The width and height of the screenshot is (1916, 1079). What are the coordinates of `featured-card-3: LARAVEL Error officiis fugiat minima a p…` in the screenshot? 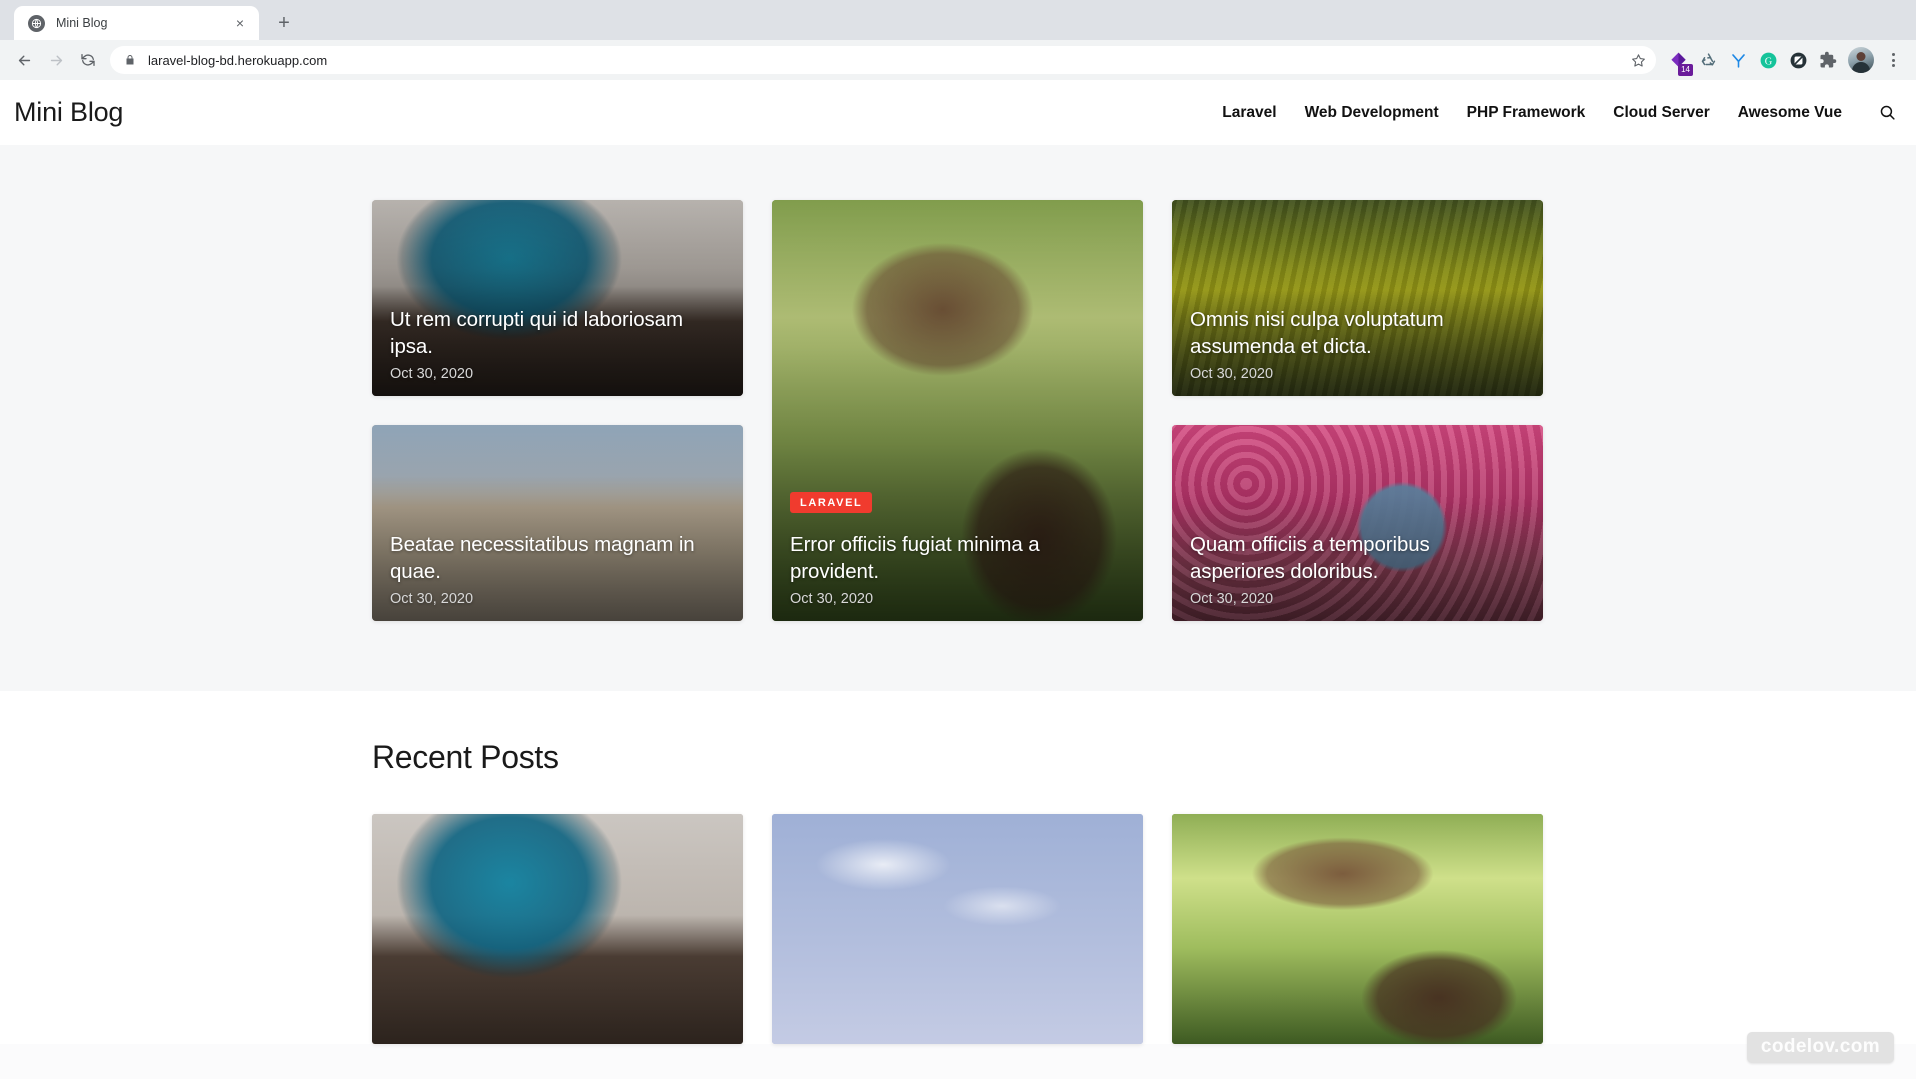 It's located at (957, 410).